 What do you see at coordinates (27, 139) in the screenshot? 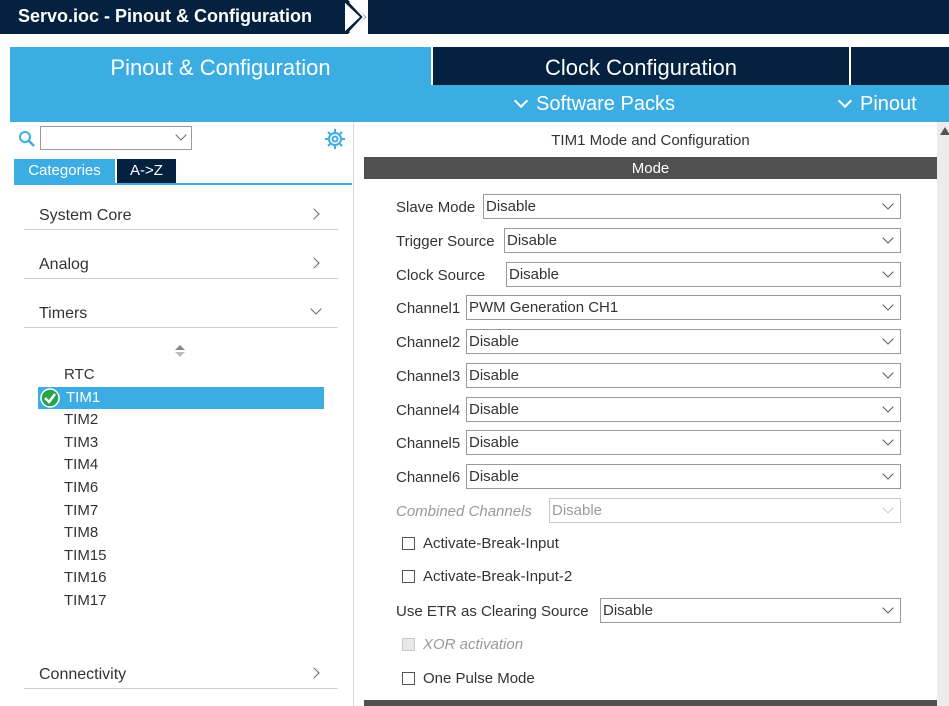
I see `search-icon` at bounding box center [27, 139].